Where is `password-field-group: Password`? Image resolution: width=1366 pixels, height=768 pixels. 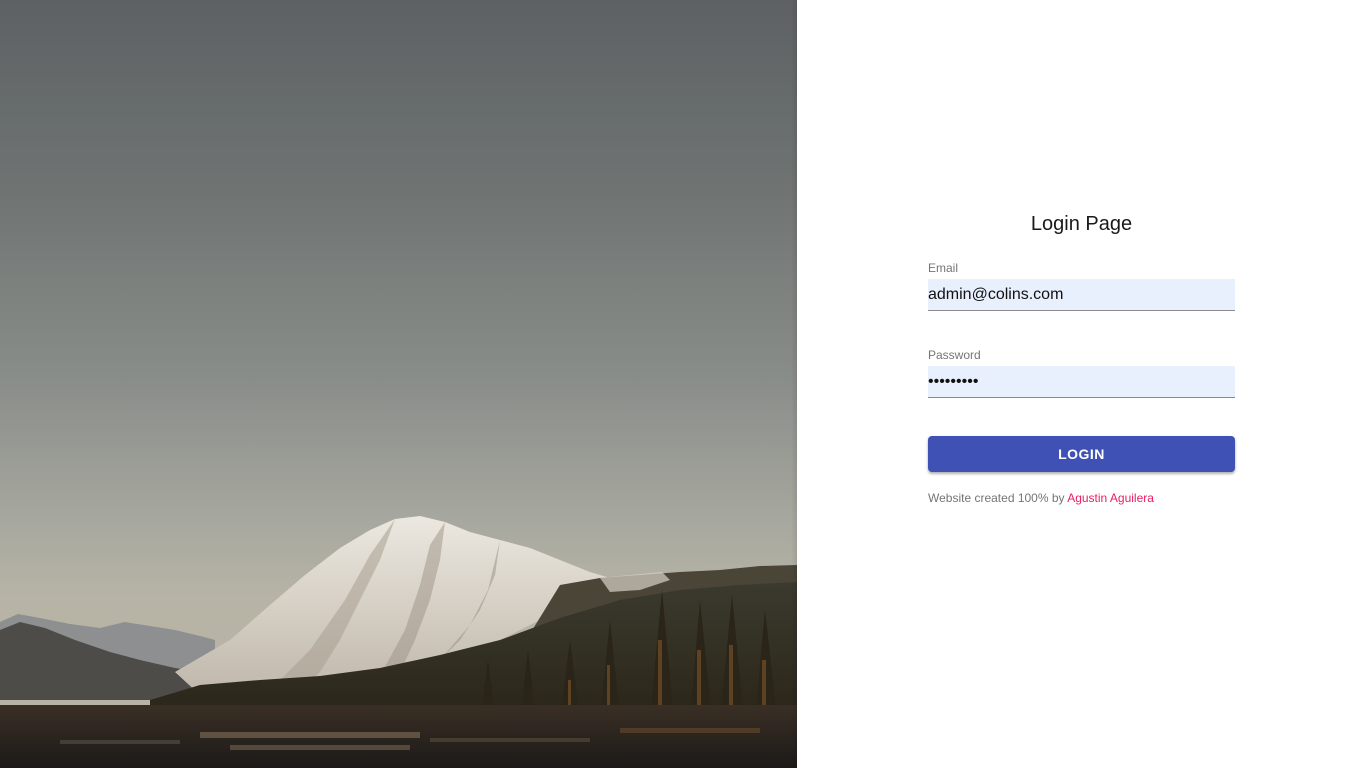
password-field-group: Password is located at coordinates (1081, 373).